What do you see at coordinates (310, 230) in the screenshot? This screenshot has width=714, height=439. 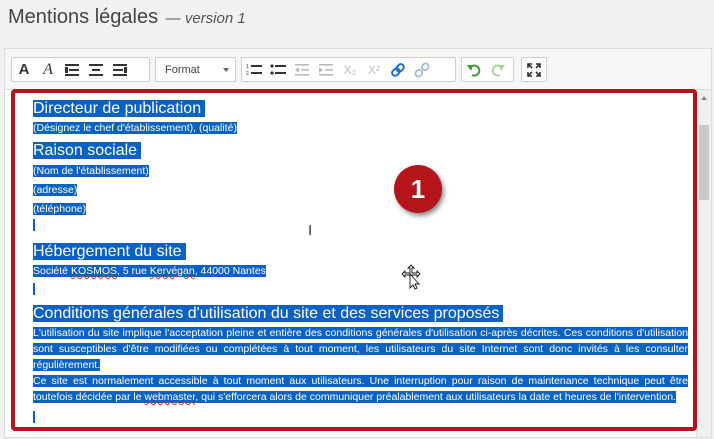 I see `text-cursor-icon: I` at bounding box center [310, 230].